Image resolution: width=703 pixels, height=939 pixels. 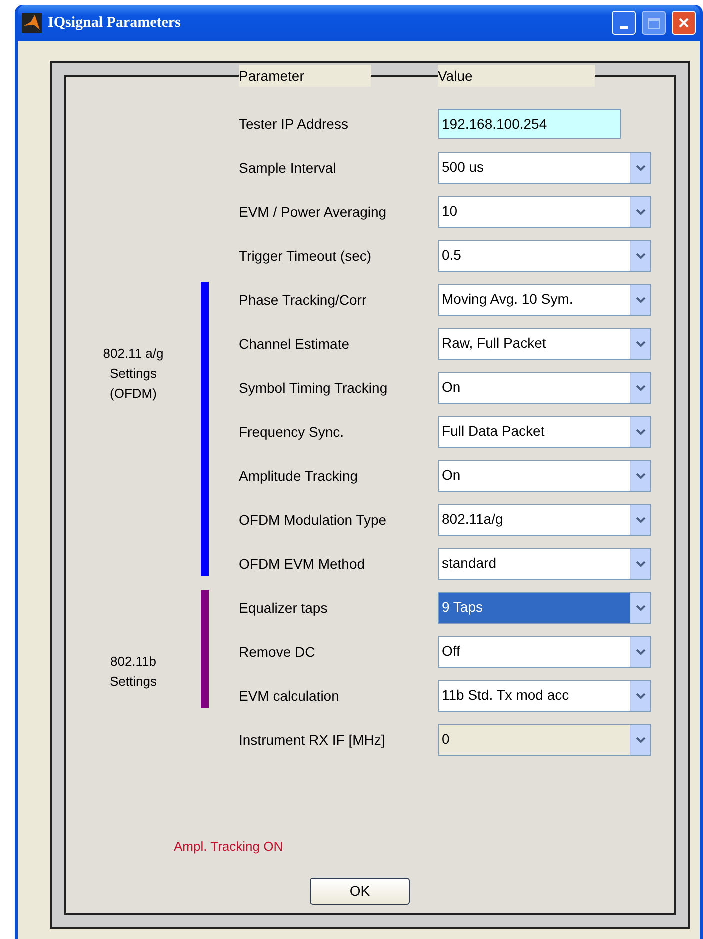 What do you see at coordinates (289, 696) in the screenshot?
I see `parameter-label: EVM calculation` at bounding box center [289, 696].